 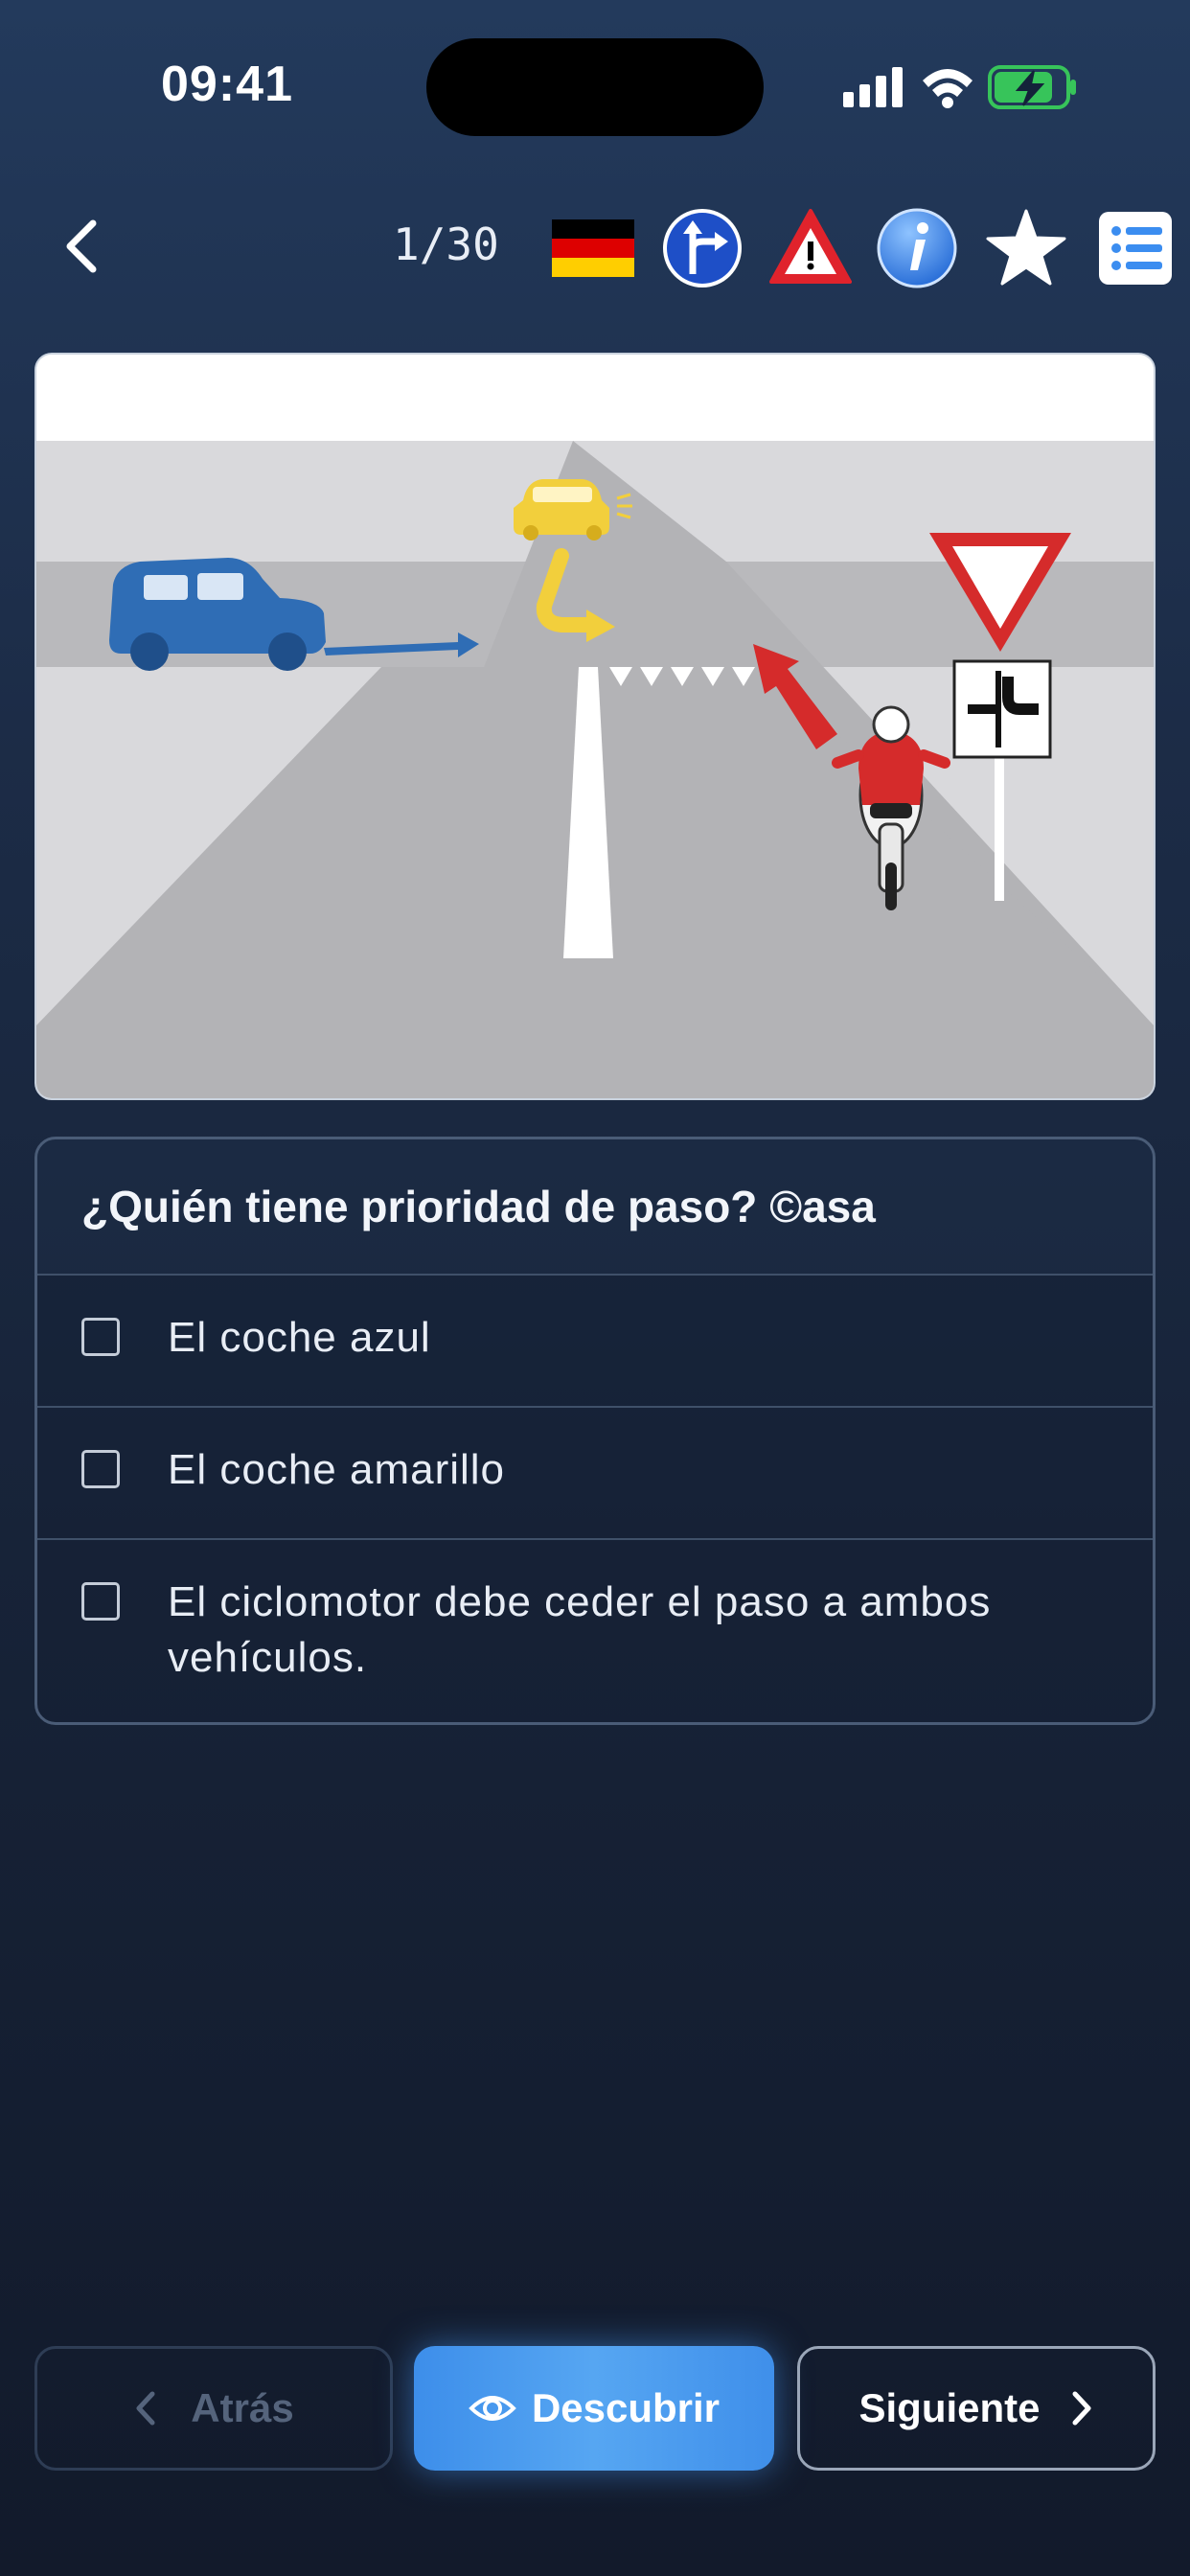 I want to click on dynamic-island, so click(x=595, y=87).